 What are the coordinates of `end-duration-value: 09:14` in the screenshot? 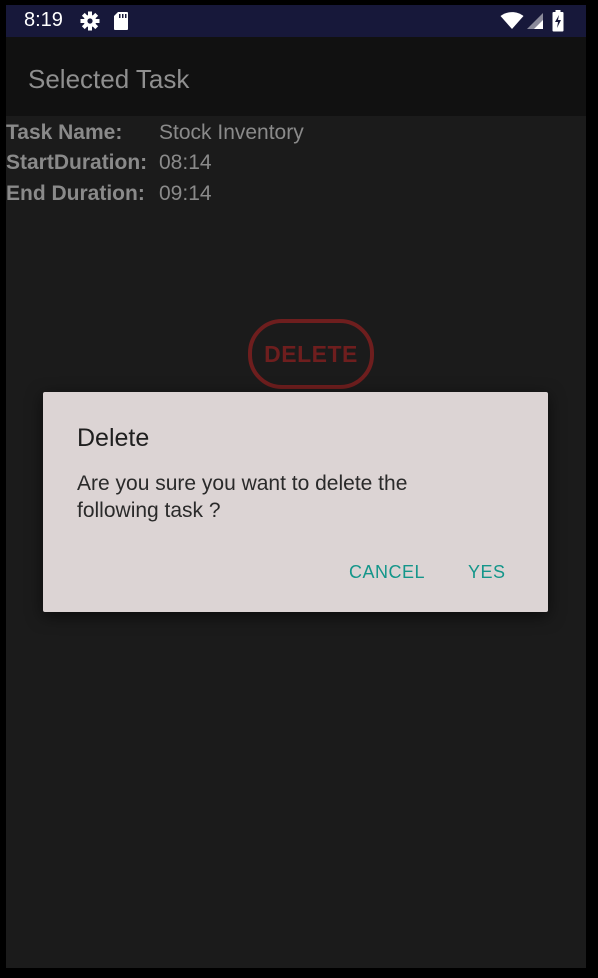 It's located at (185, 193).